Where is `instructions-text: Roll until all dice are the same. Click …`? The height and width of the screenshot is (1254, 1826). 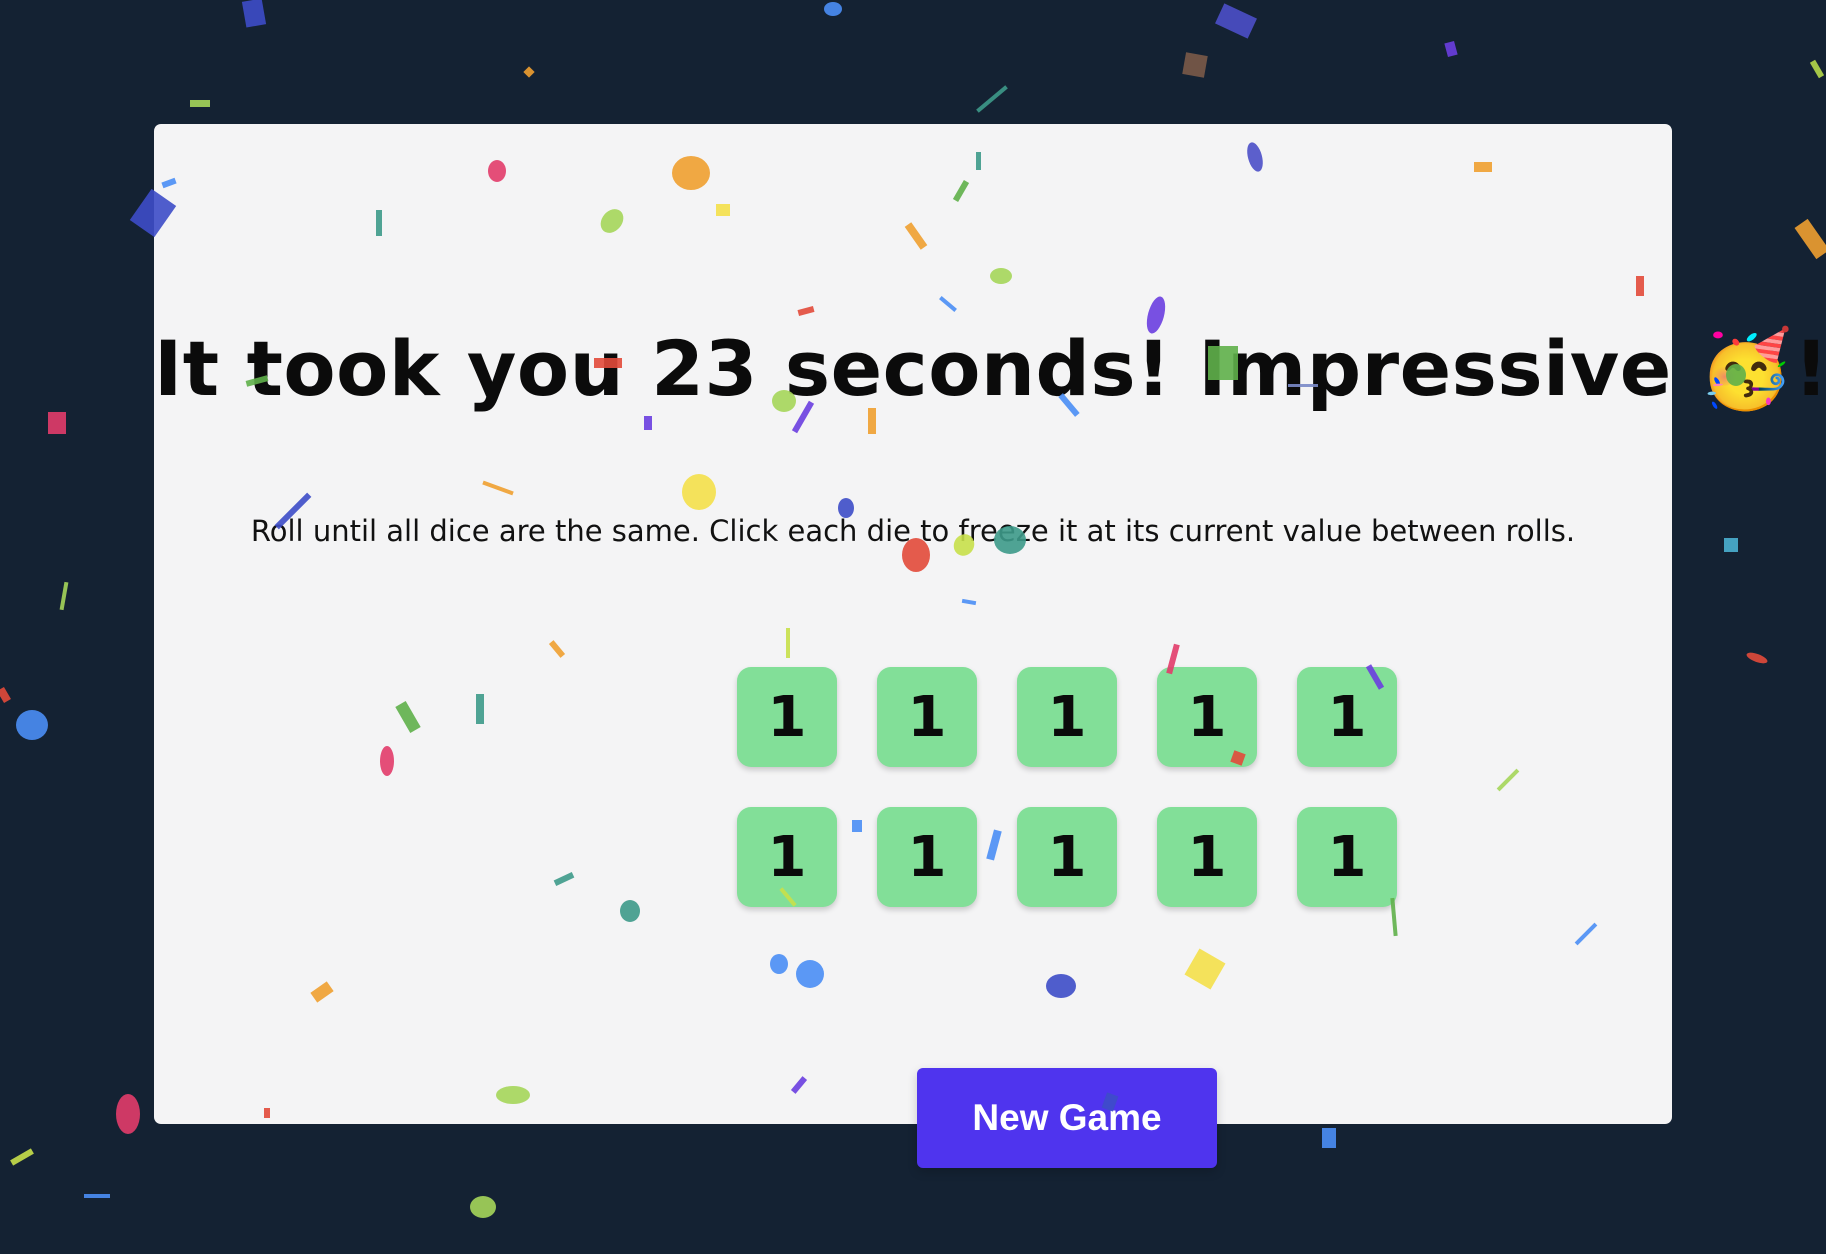 instructions-text: Roll until all dice are the same. Click … is located at coordinates (913, 531).